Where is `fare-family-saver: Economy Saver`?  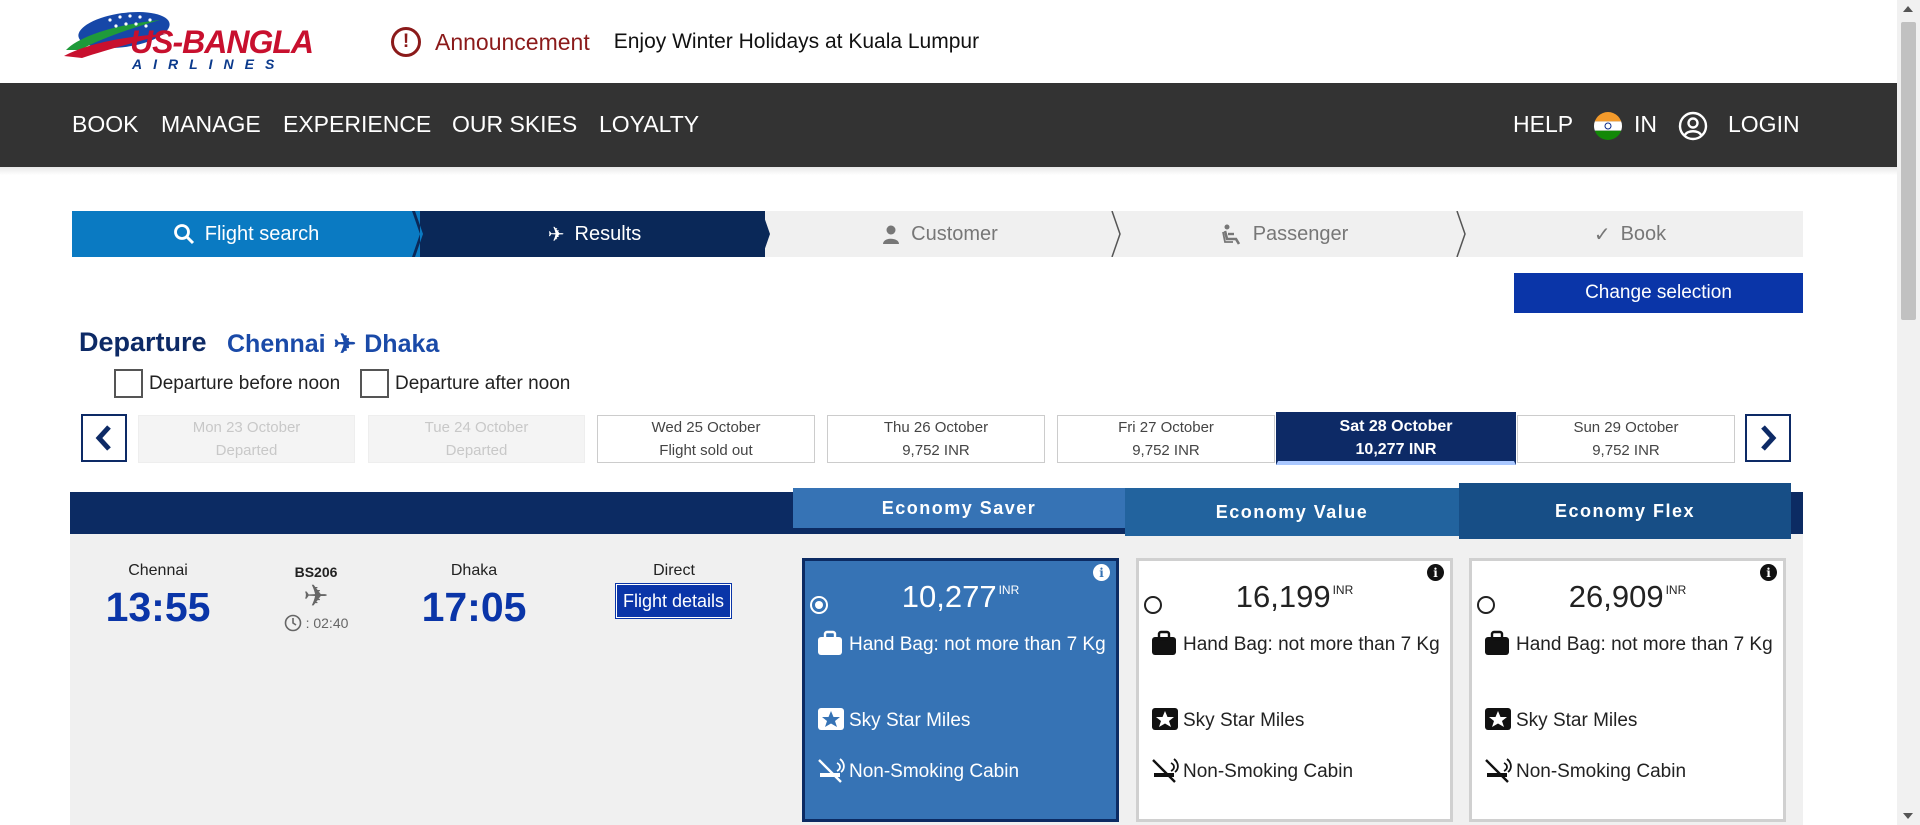 fare-family-saver: Economy Saver is located at coordinates (959, 508).